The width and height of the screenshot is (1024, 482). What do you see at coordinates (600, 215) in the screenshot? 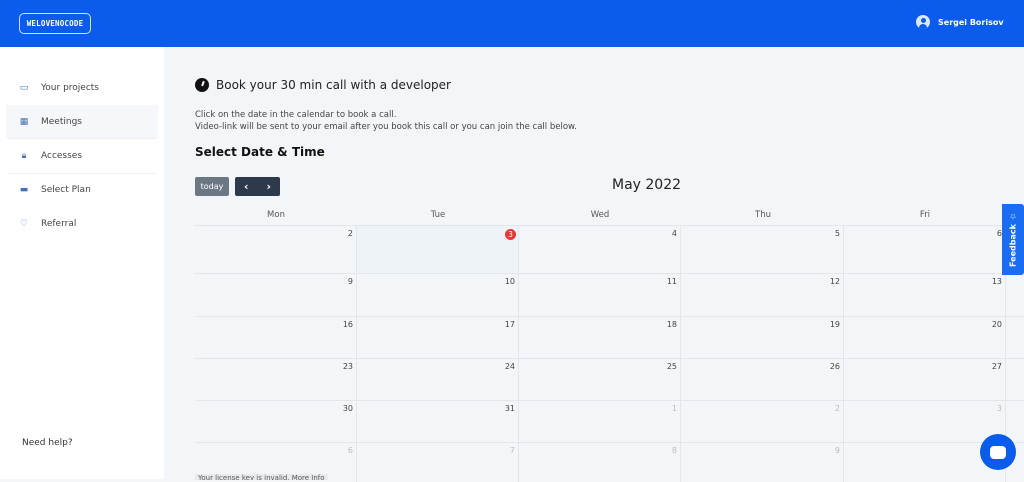
I see `day-header: Wed` at bounding box center [600, 215].